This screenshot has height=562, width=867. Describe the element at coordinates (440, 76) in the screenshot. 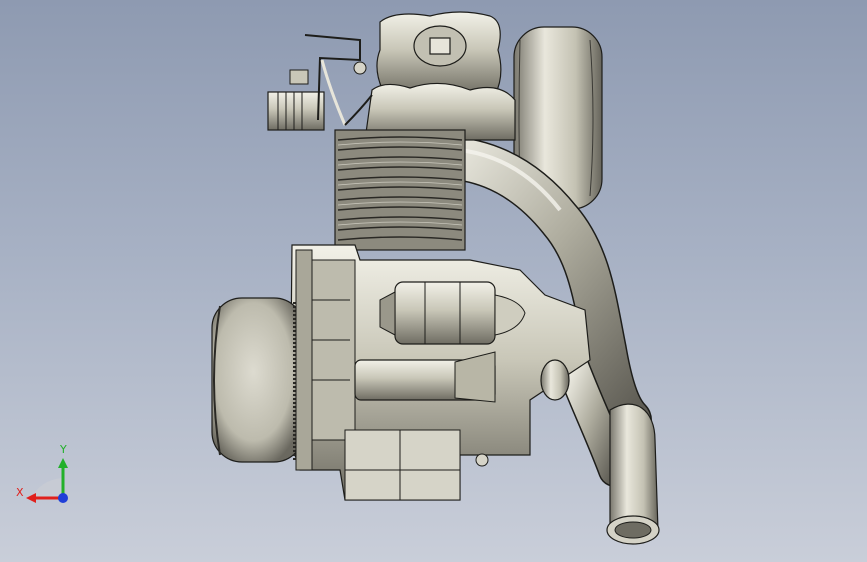

I see `cylinder-head-cover` at that location.